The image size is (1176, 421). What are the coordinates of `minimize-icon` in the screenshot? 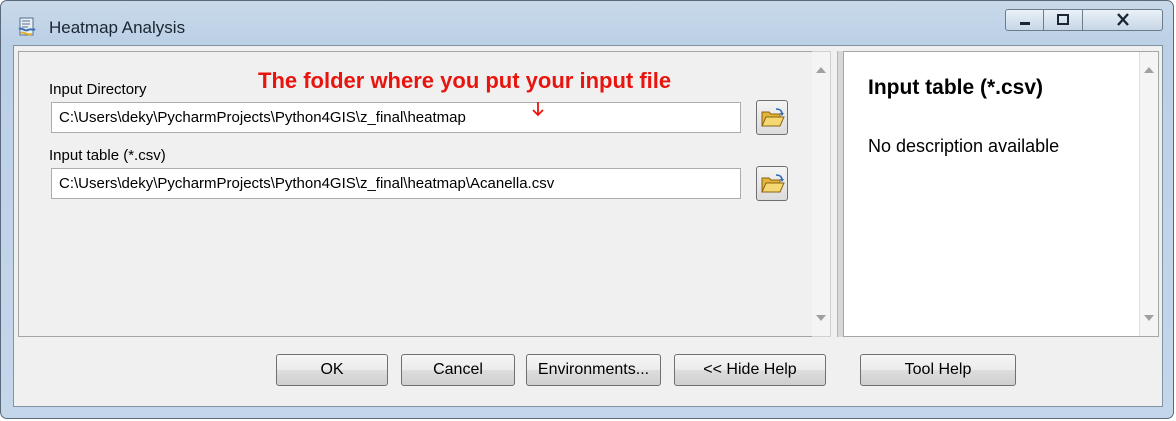 It's located at (1024, 23).